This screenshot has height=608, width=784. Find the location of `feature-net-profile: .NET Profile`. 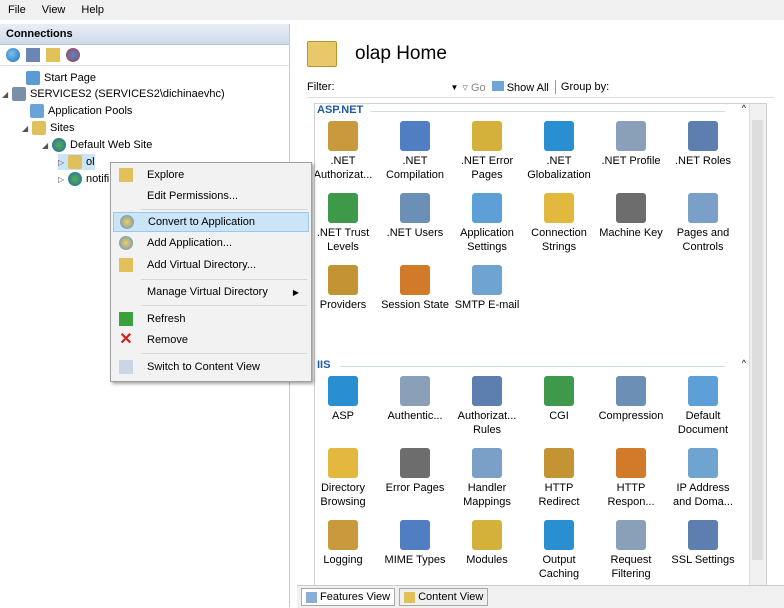

feature-net-profile: .NET Profile is located at coordinates (631, 144).